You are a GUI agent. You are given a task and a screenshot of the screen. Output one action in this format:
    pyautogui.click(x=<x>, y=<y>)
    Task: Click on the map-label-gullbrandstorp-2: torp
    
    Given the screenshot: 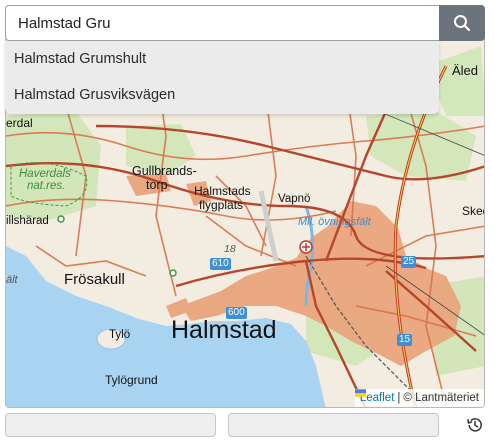 What is the action you would take?
    pyautogui.click(x=157, y=185)
    